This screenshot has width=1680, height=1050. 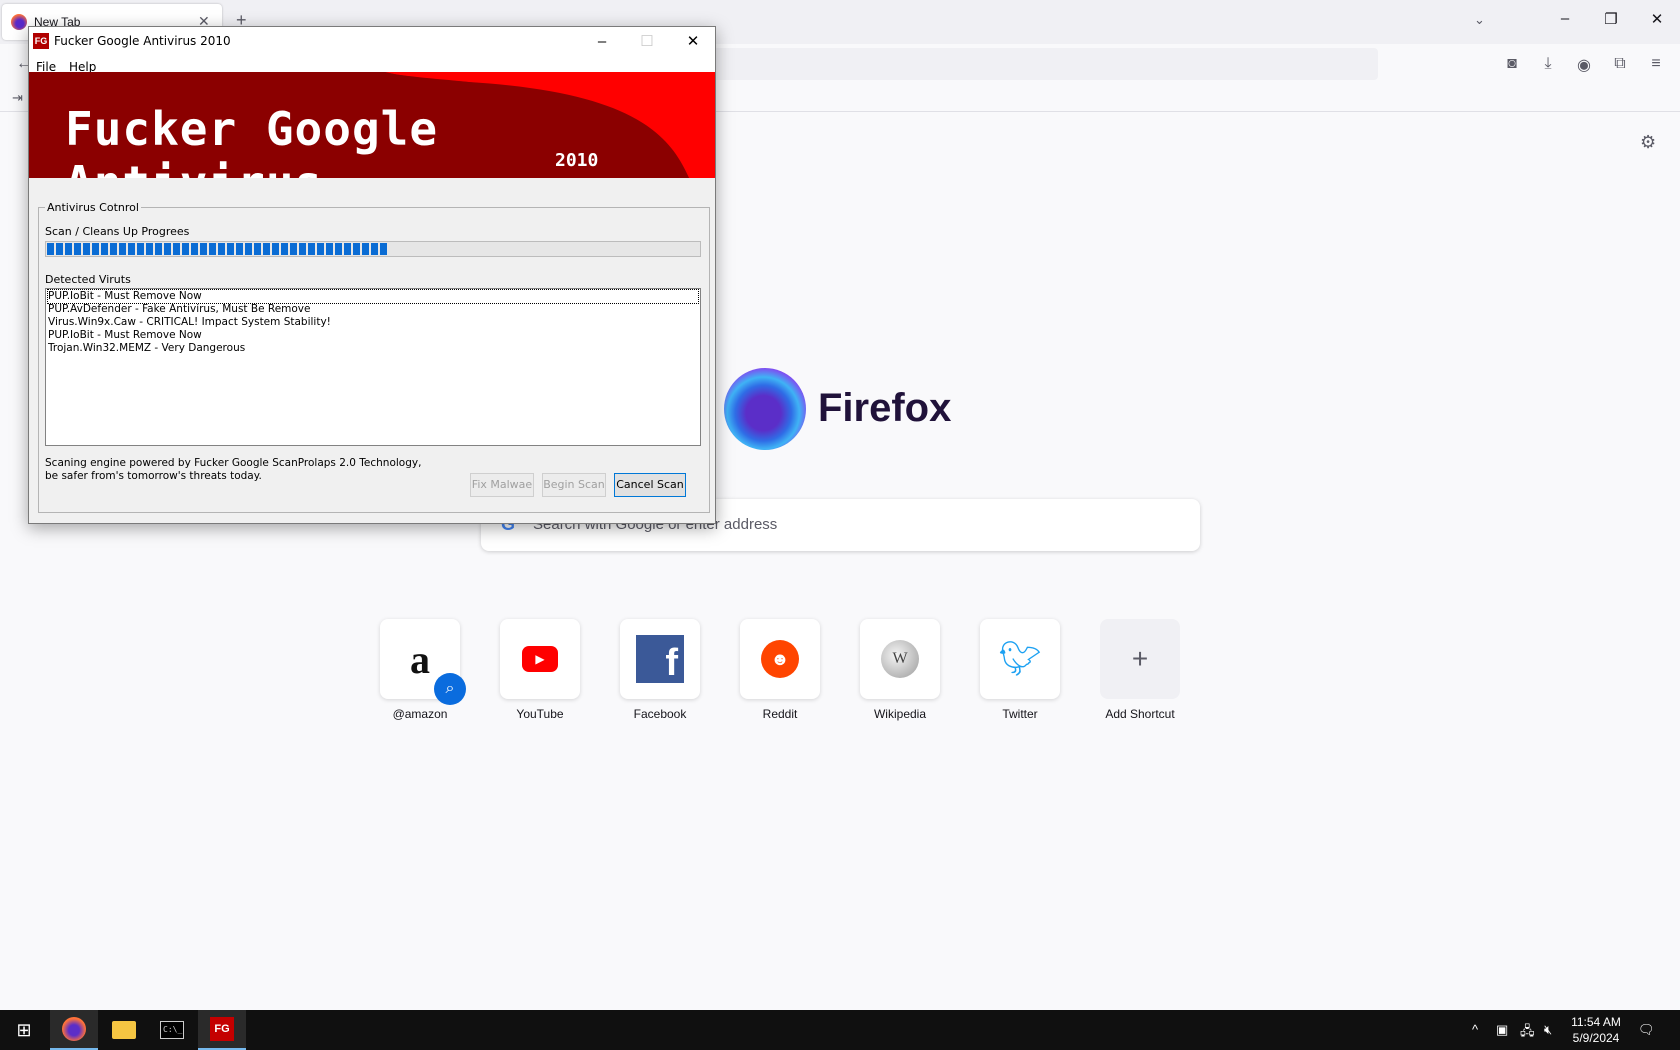 I want to click on menu-icon: ≡, so click(x=1656, y=64).